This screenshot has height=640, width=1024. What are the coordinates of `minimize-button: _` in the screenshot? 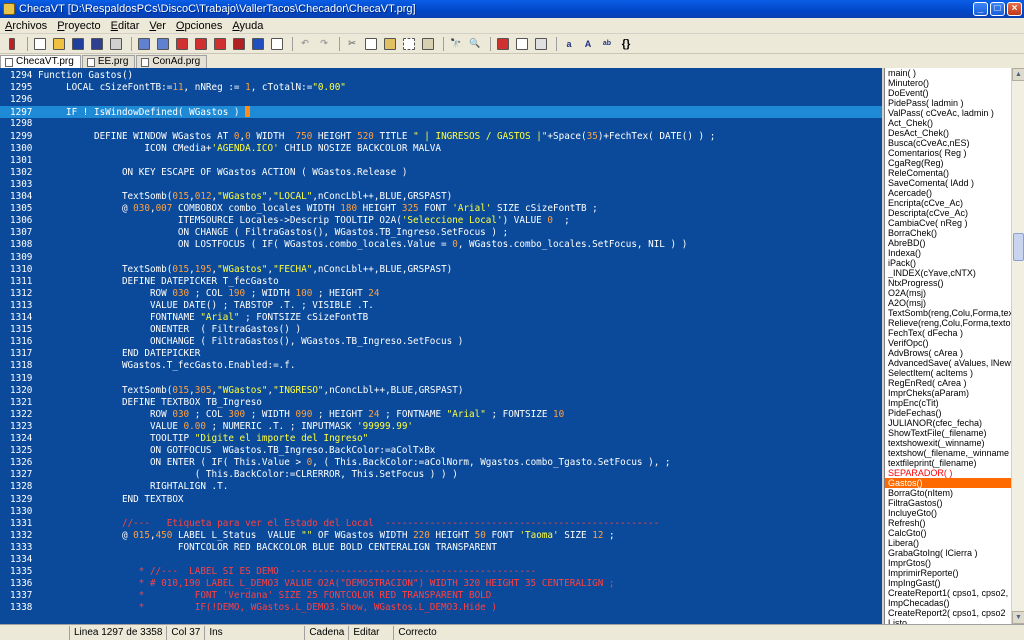 It's located at (980, 9).